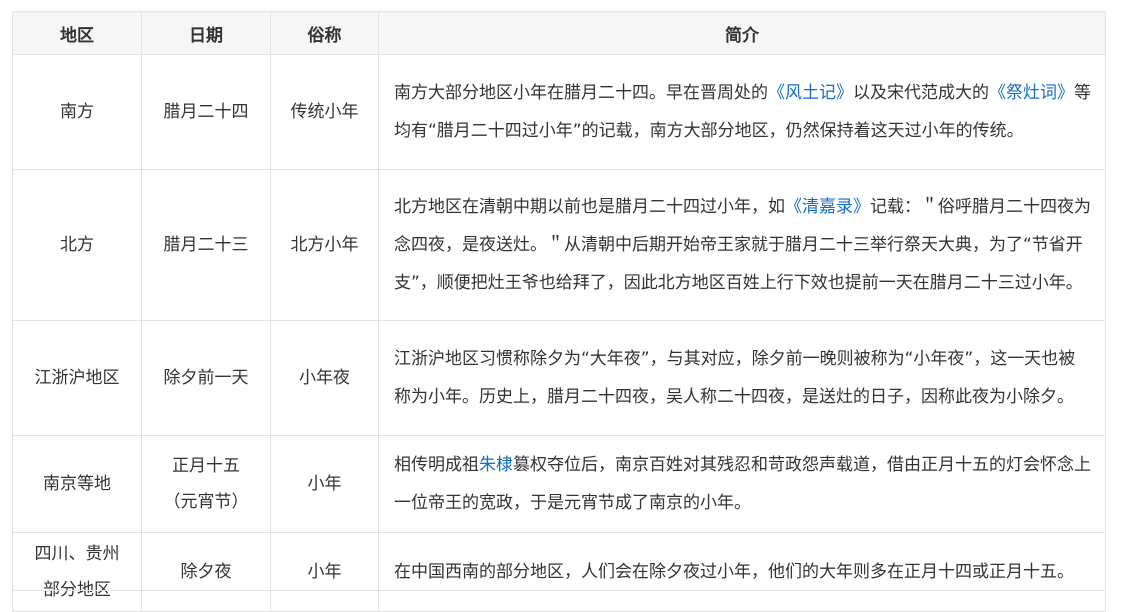 Image resolution: width=1127 pixels, height=612 pixels. What do you see at coordinates (558, 590) in the screenshot?
I see `bottom-divider` at bounding box center [558, 590].